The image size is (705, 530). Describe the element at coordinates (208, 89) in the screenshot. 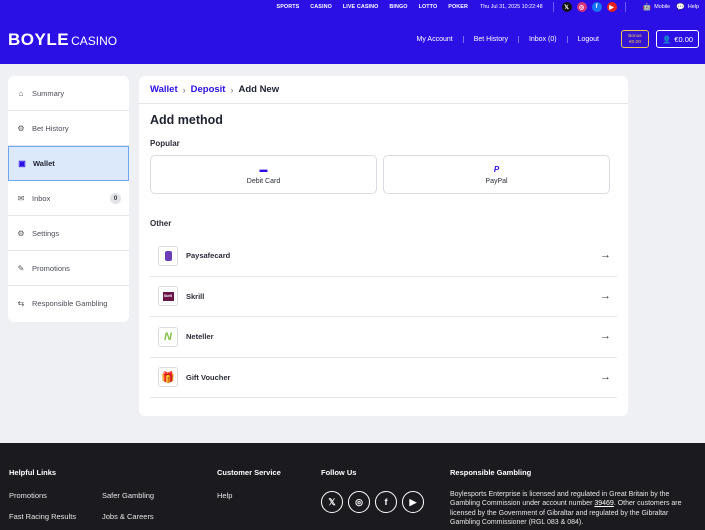

I see `breadcrumb-deposit: Deposit` at that location.